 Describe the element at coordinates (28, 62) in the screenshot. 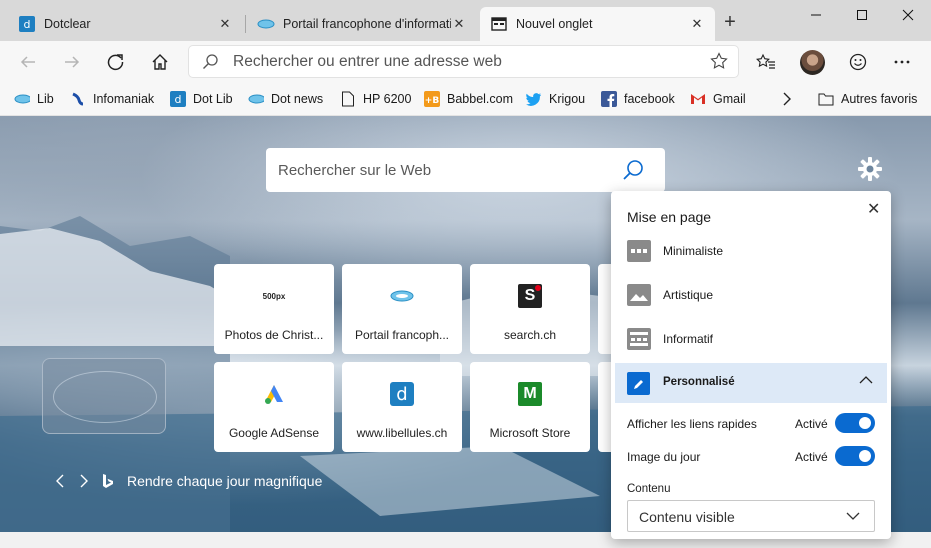

I see `back-button` at that location.